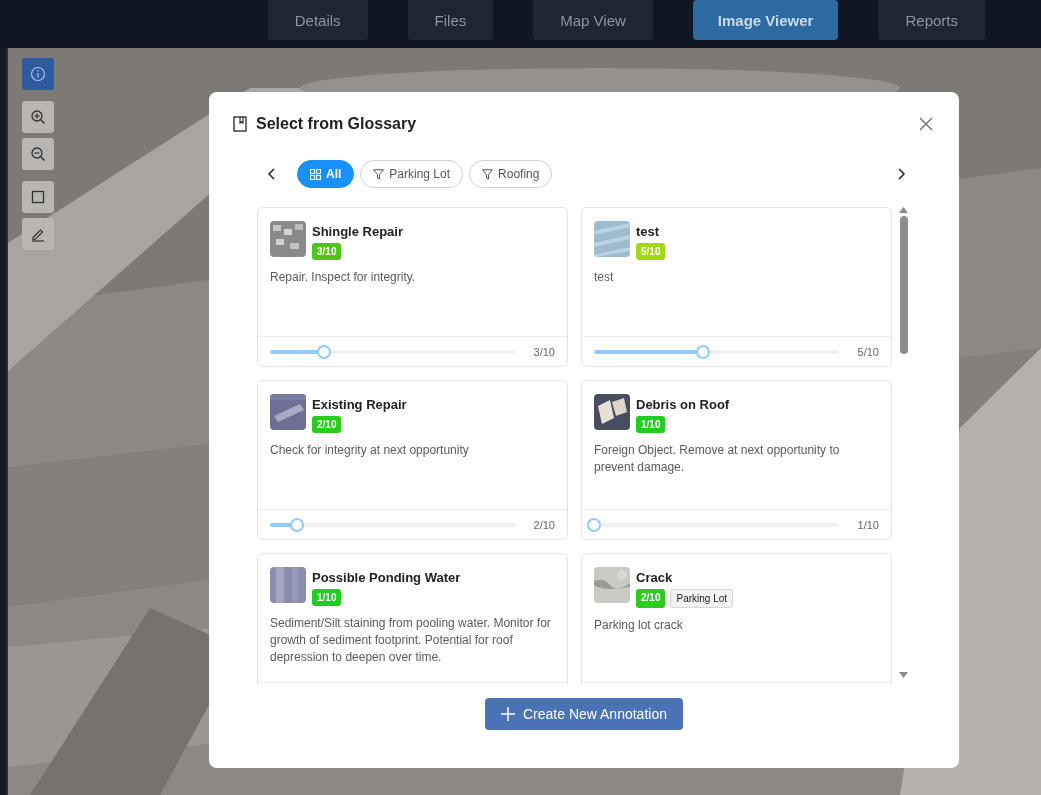 Image resolution: width=1041 pixels, height=795 pixels. Describe the element at coordinates (593, 20) in the screenshot. I see `nav-tab: Map View` at that location.